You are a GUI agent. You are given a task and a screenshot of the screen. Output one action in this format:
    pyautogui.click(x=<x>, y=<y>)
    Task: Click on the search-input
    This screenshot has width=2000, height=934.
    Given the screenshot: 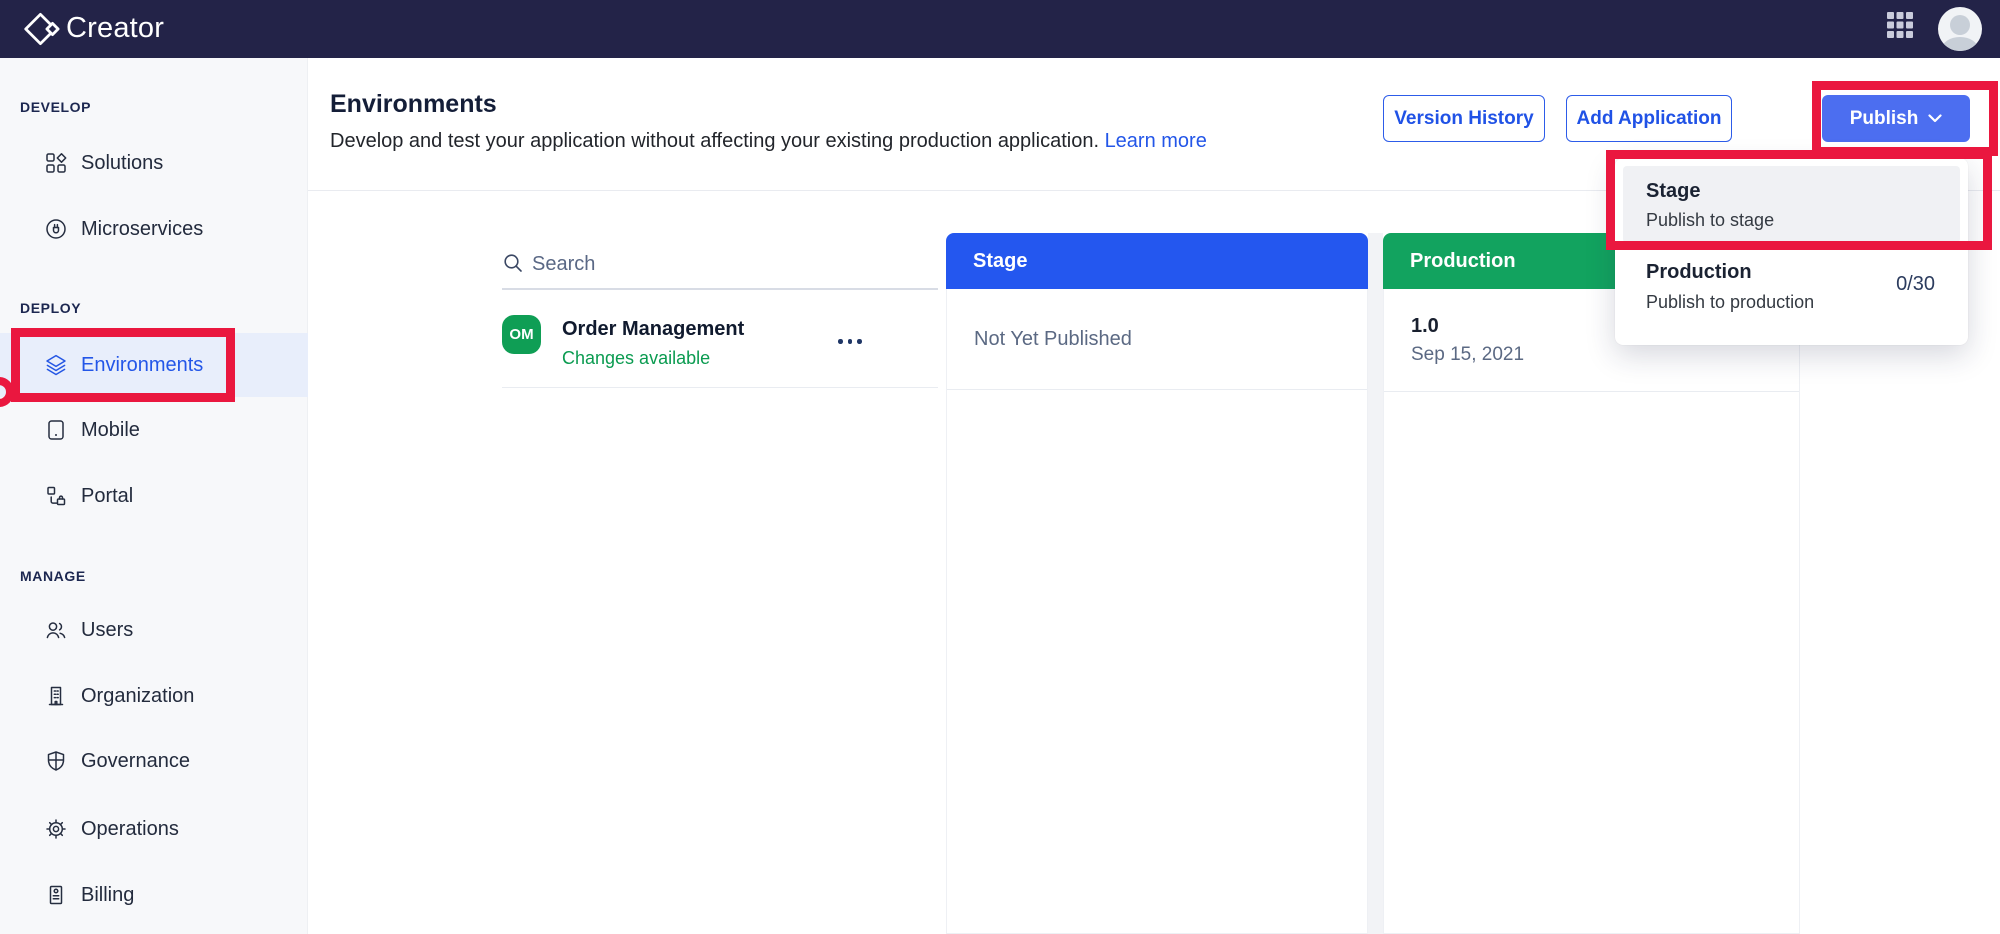 What is the action you would take?
    pyautogui.click(x=727, y=264)
    